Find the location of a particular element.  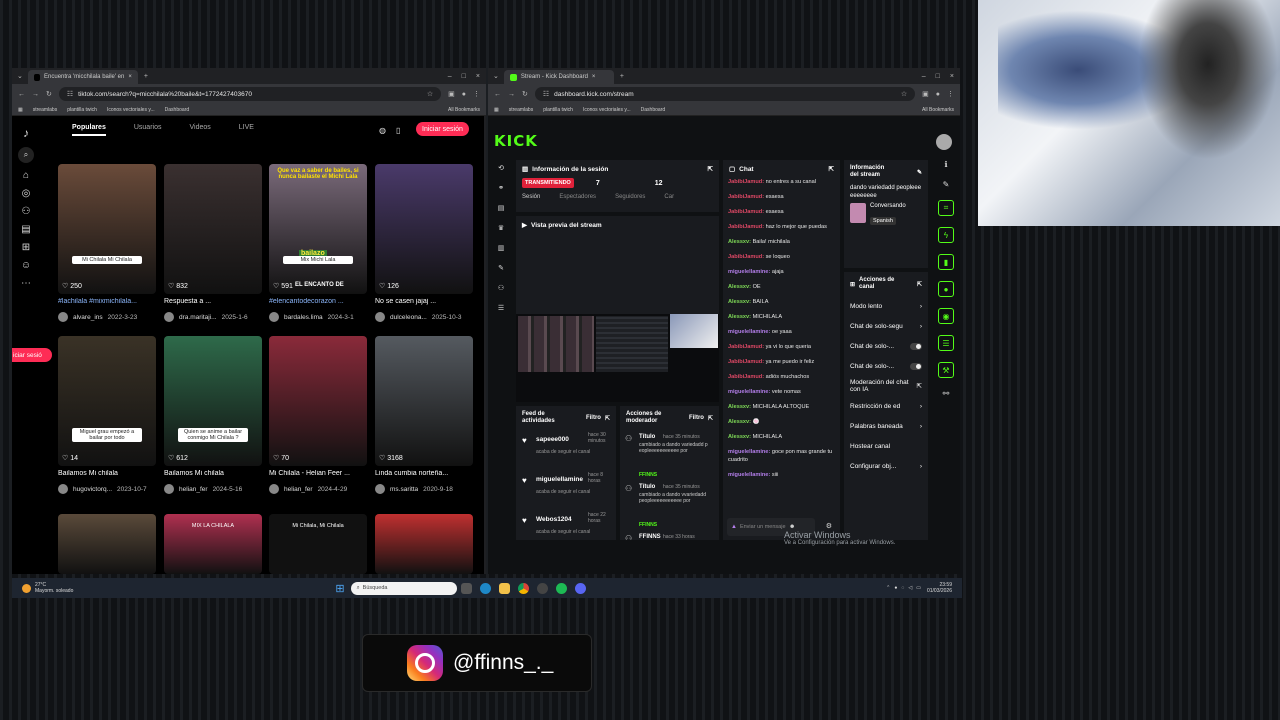

bookmark-item: plantilla twich is located at coordinates (558, 110).